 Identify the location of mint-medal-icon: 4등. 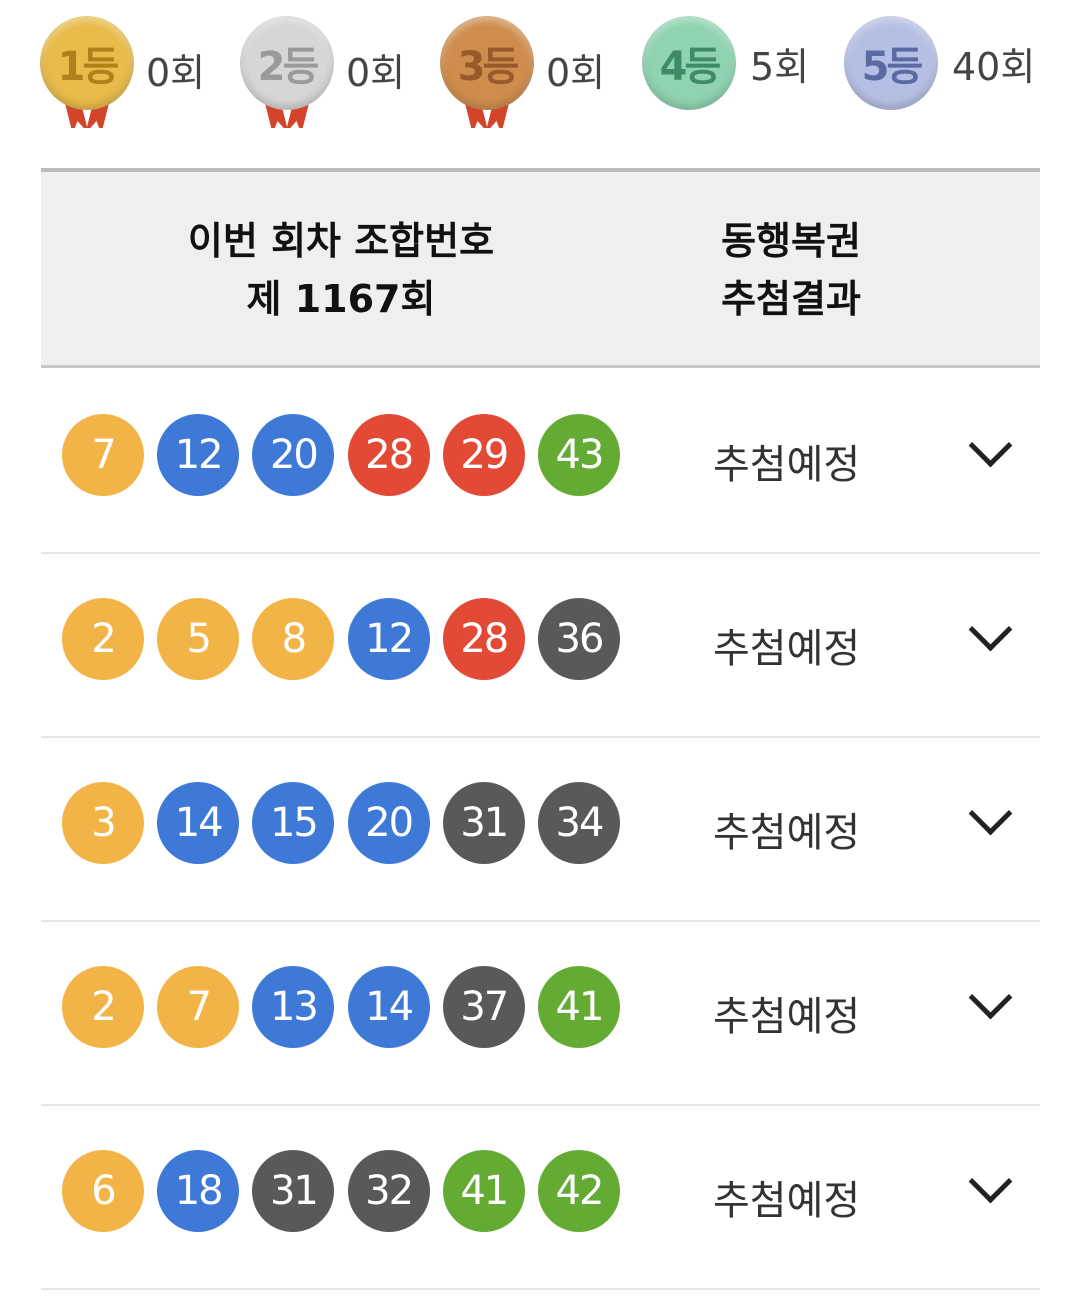
(689, 63).